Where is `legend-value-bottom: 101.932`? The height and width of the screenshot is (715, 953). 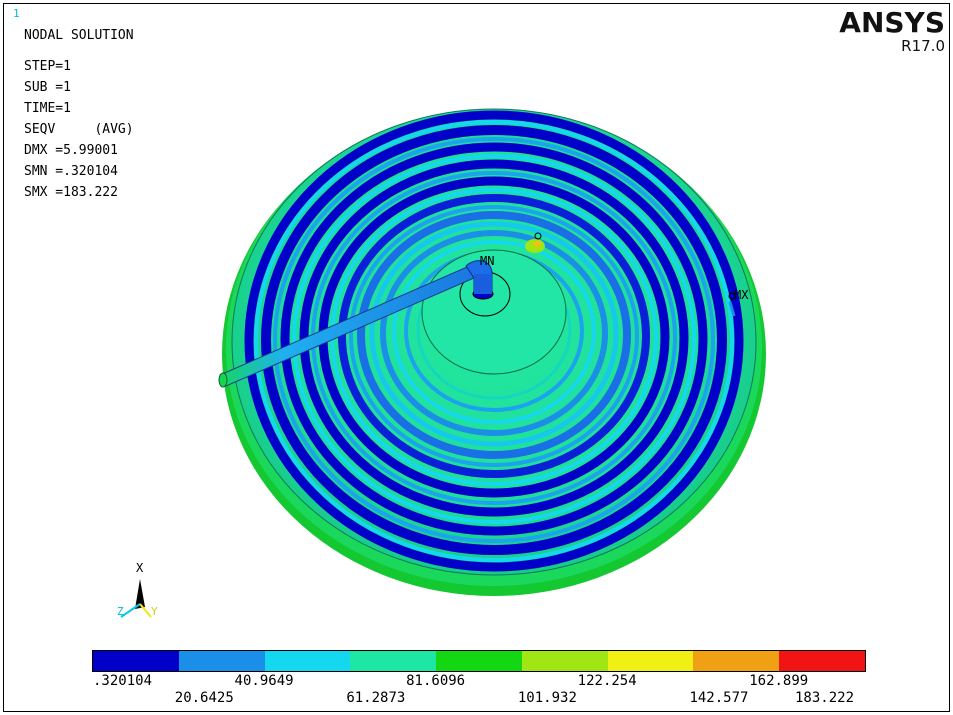 legend-value-bottom: 101.932 is located at coordinates (547, 698).